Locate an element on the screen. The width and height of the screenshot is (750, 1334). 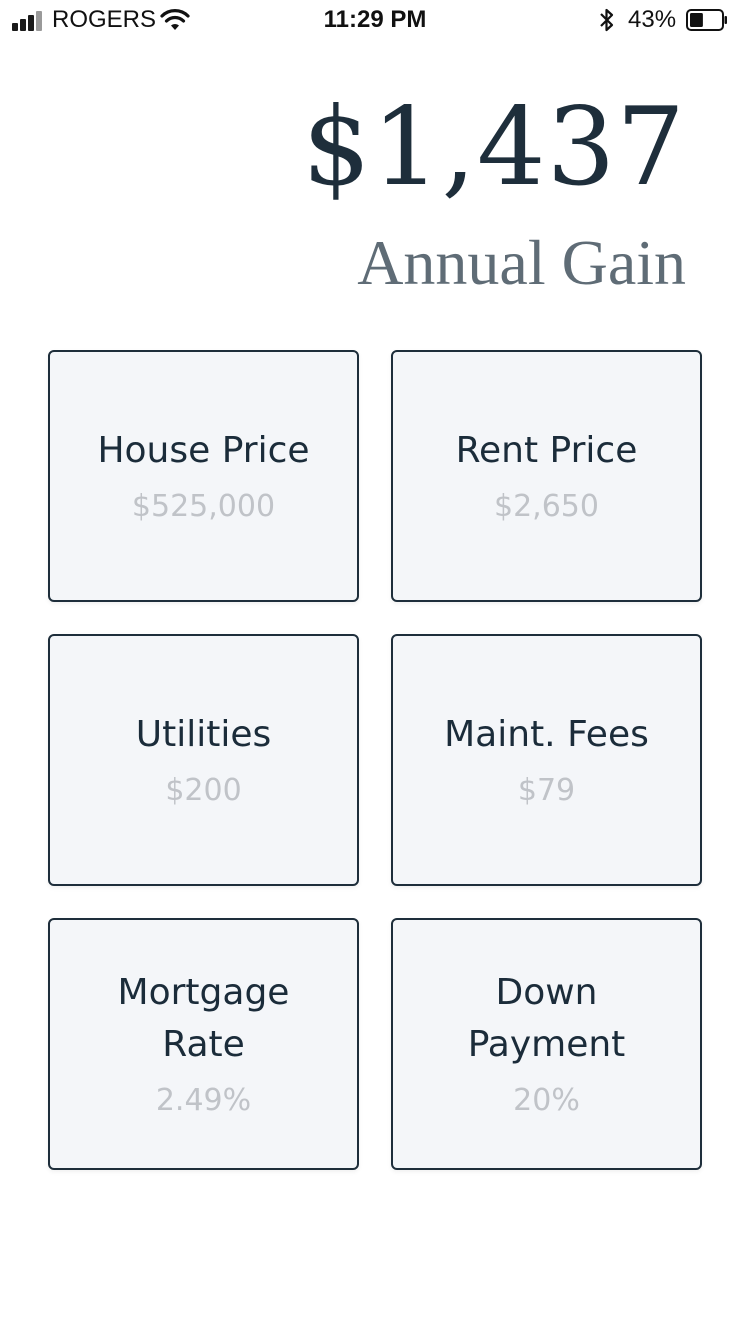
down-payment-card: Down Payment 20% is located at coordinates (546, 1044).